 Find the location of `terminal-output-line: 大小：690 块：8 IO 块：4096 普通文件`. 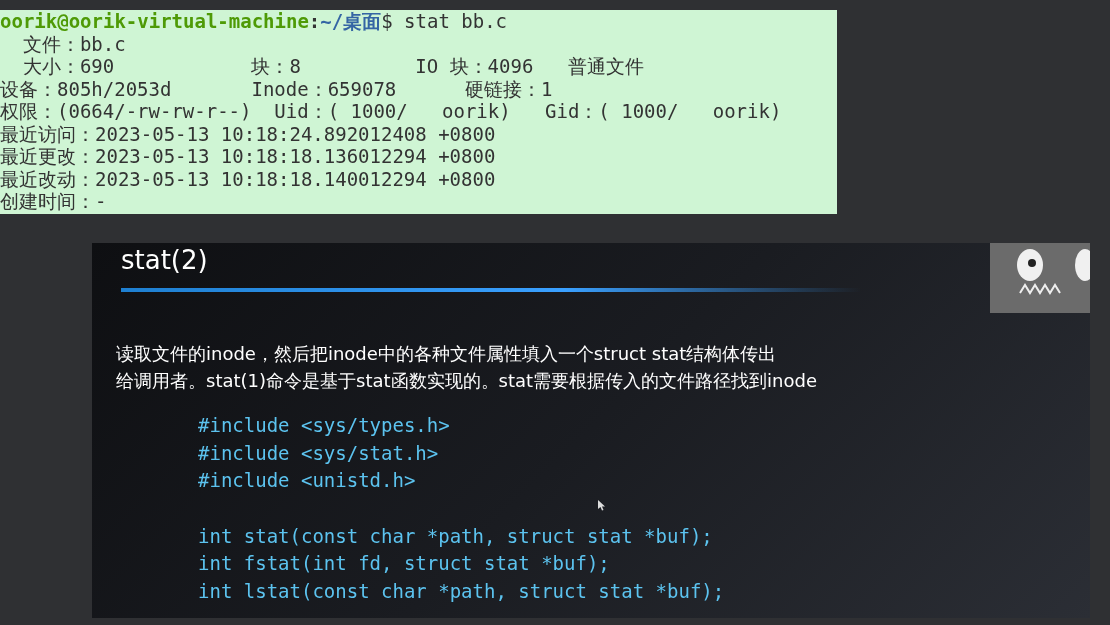

terminal-output-line: 大小：690 块：8 IO 块：4096 普通文件 is located at coordinates (333, 66).